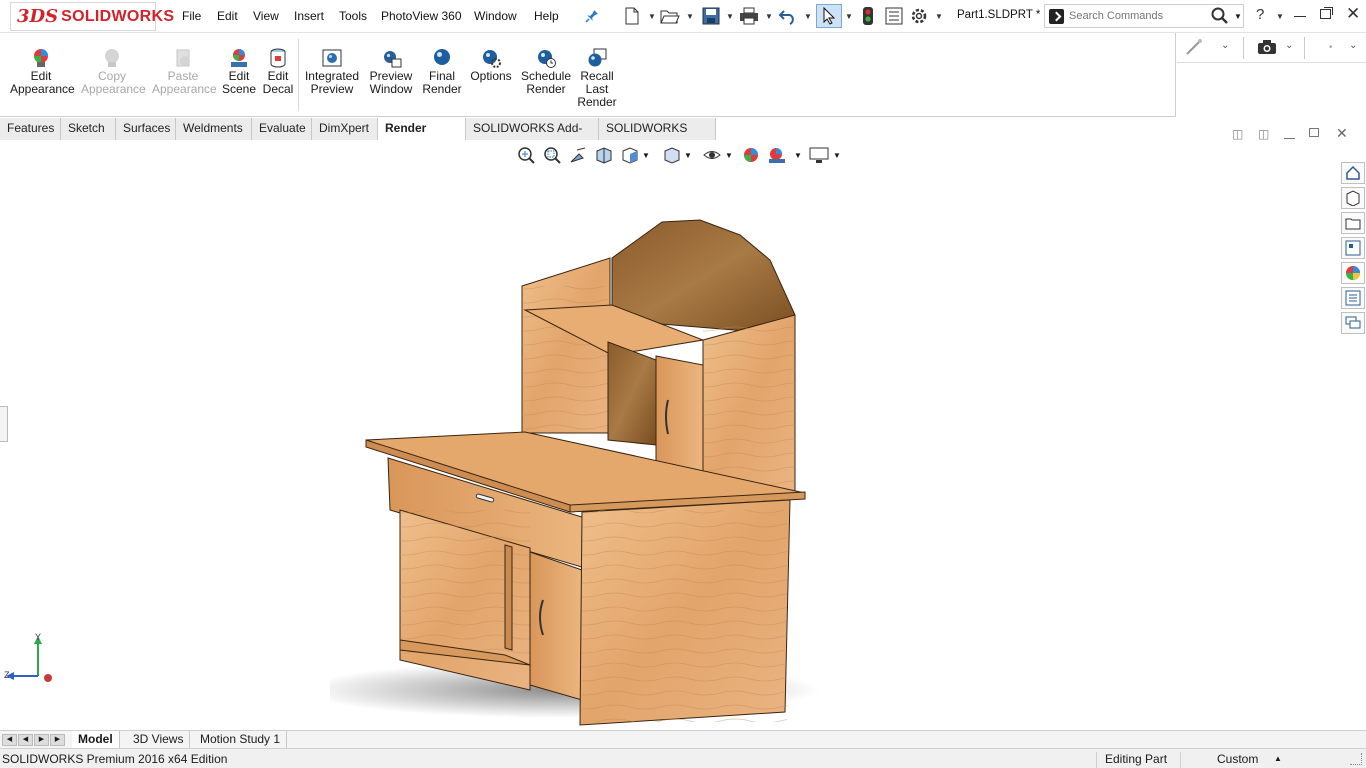  Describe the element at coordinates (92, 16) in the screenshot. I see `solidworks-logo: 3DS SOLIDWORKS` at that location.